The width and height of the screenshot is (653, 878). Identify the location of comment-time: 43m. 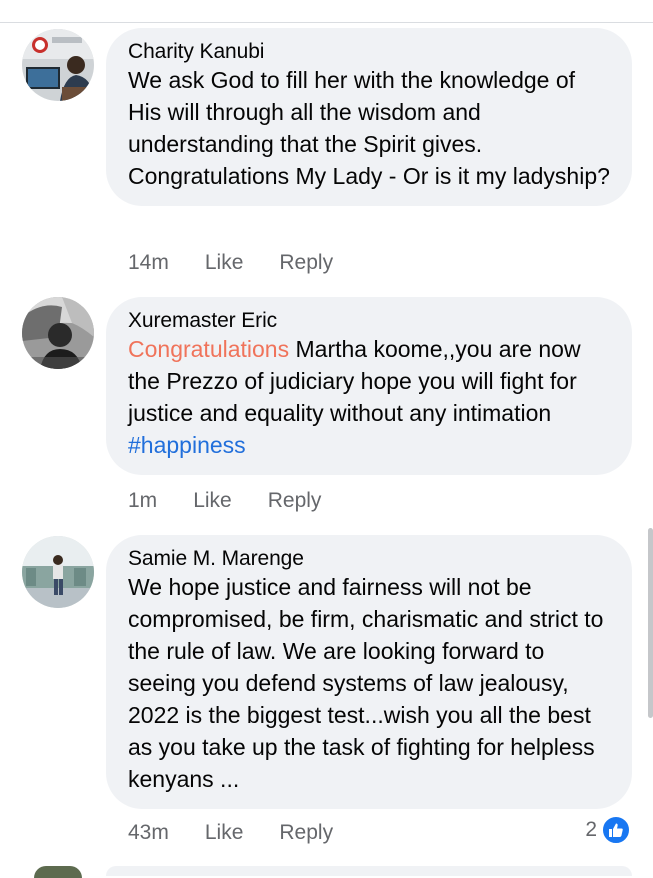
(148, 833).